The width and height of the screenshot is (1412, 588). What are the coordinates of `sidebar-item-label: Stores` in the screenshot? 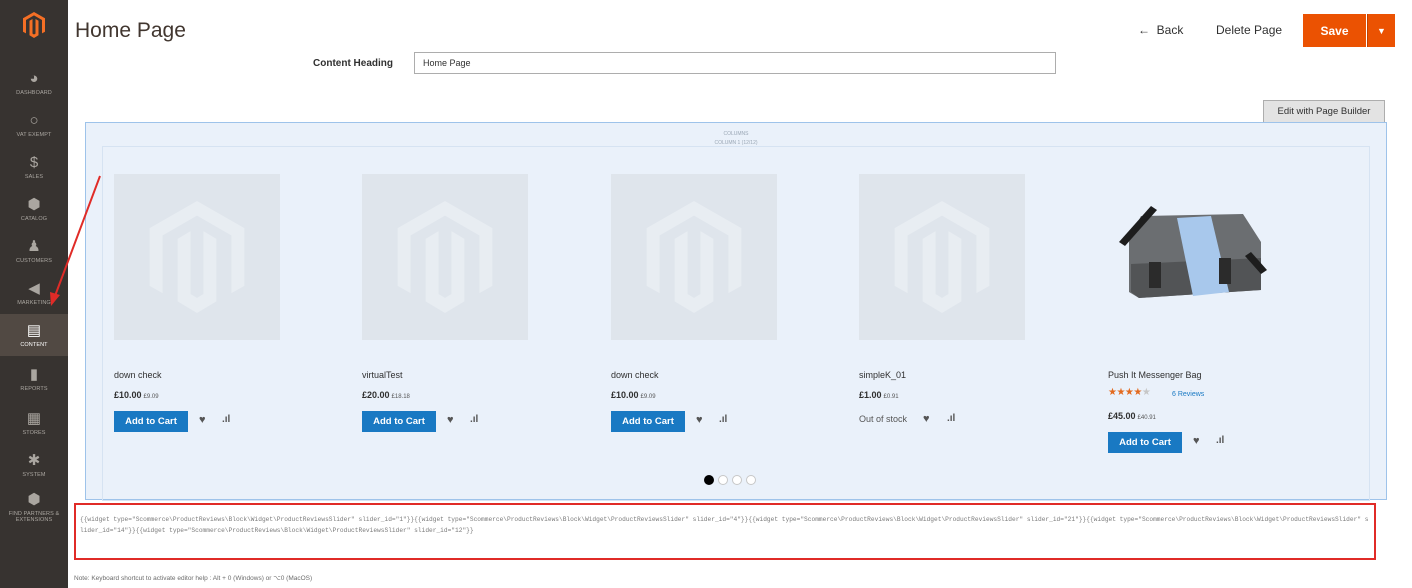 It's located at (34, 432).